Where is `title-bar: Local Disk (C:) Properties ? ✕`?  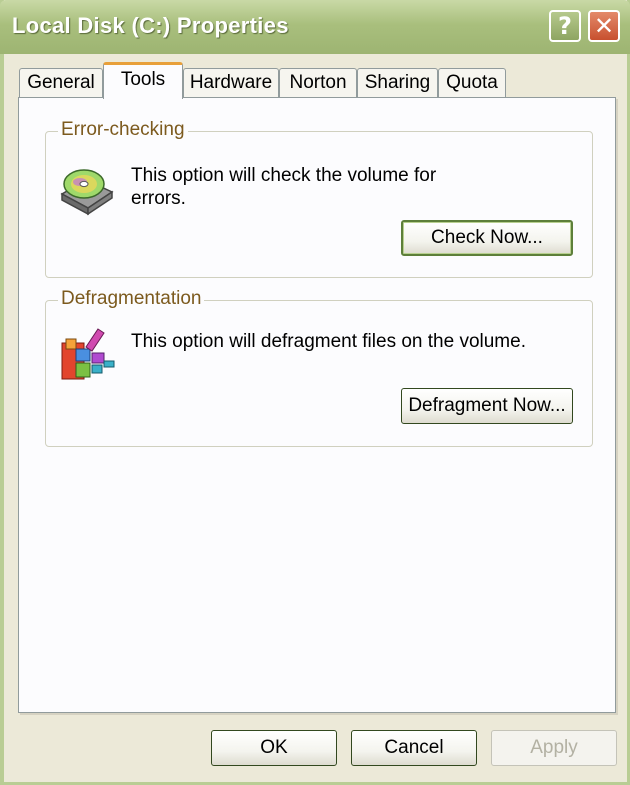 title-bar: Local Disk (C:) Properties ? ✕ is located at coordinates (315, 27).